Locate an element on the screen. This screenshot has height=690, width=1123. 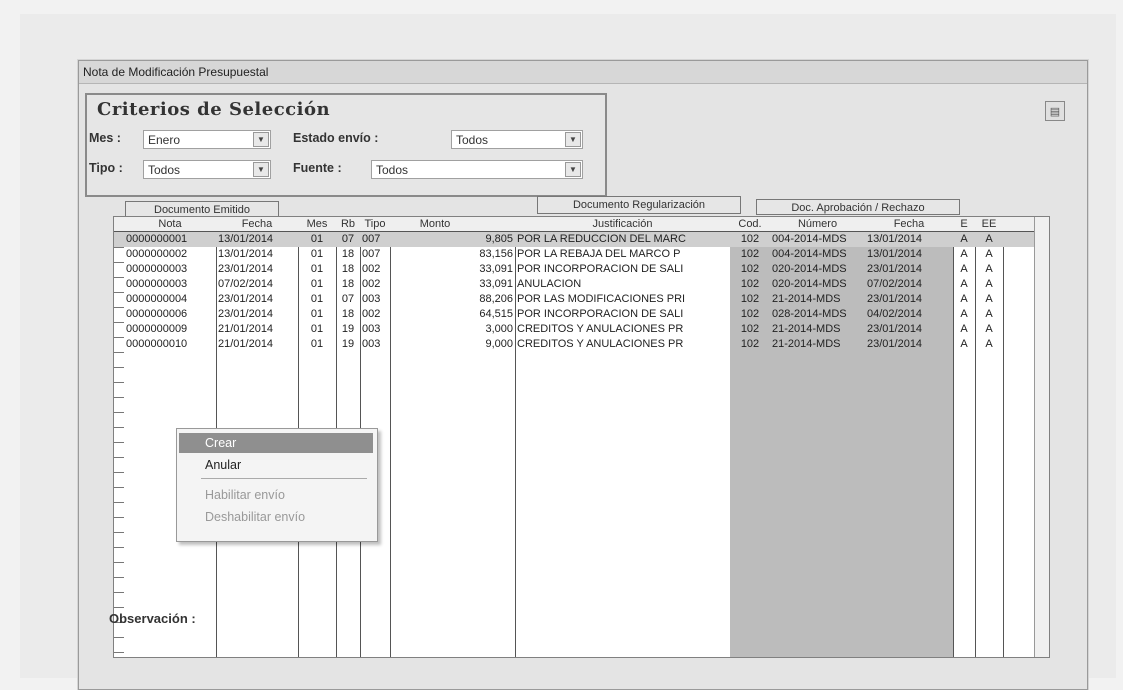
cell-numero: 004-2014-MDS is located at coordinates (809, 239).